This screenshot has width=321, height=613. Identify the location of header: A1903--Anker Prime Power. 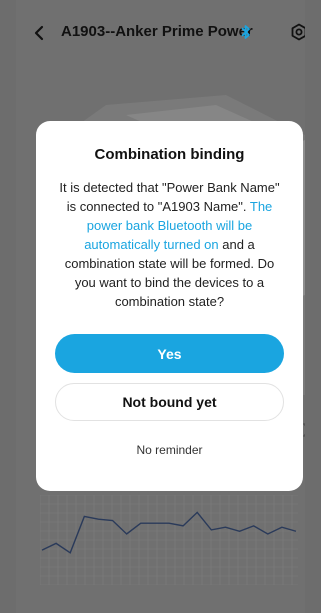
(160, 31).